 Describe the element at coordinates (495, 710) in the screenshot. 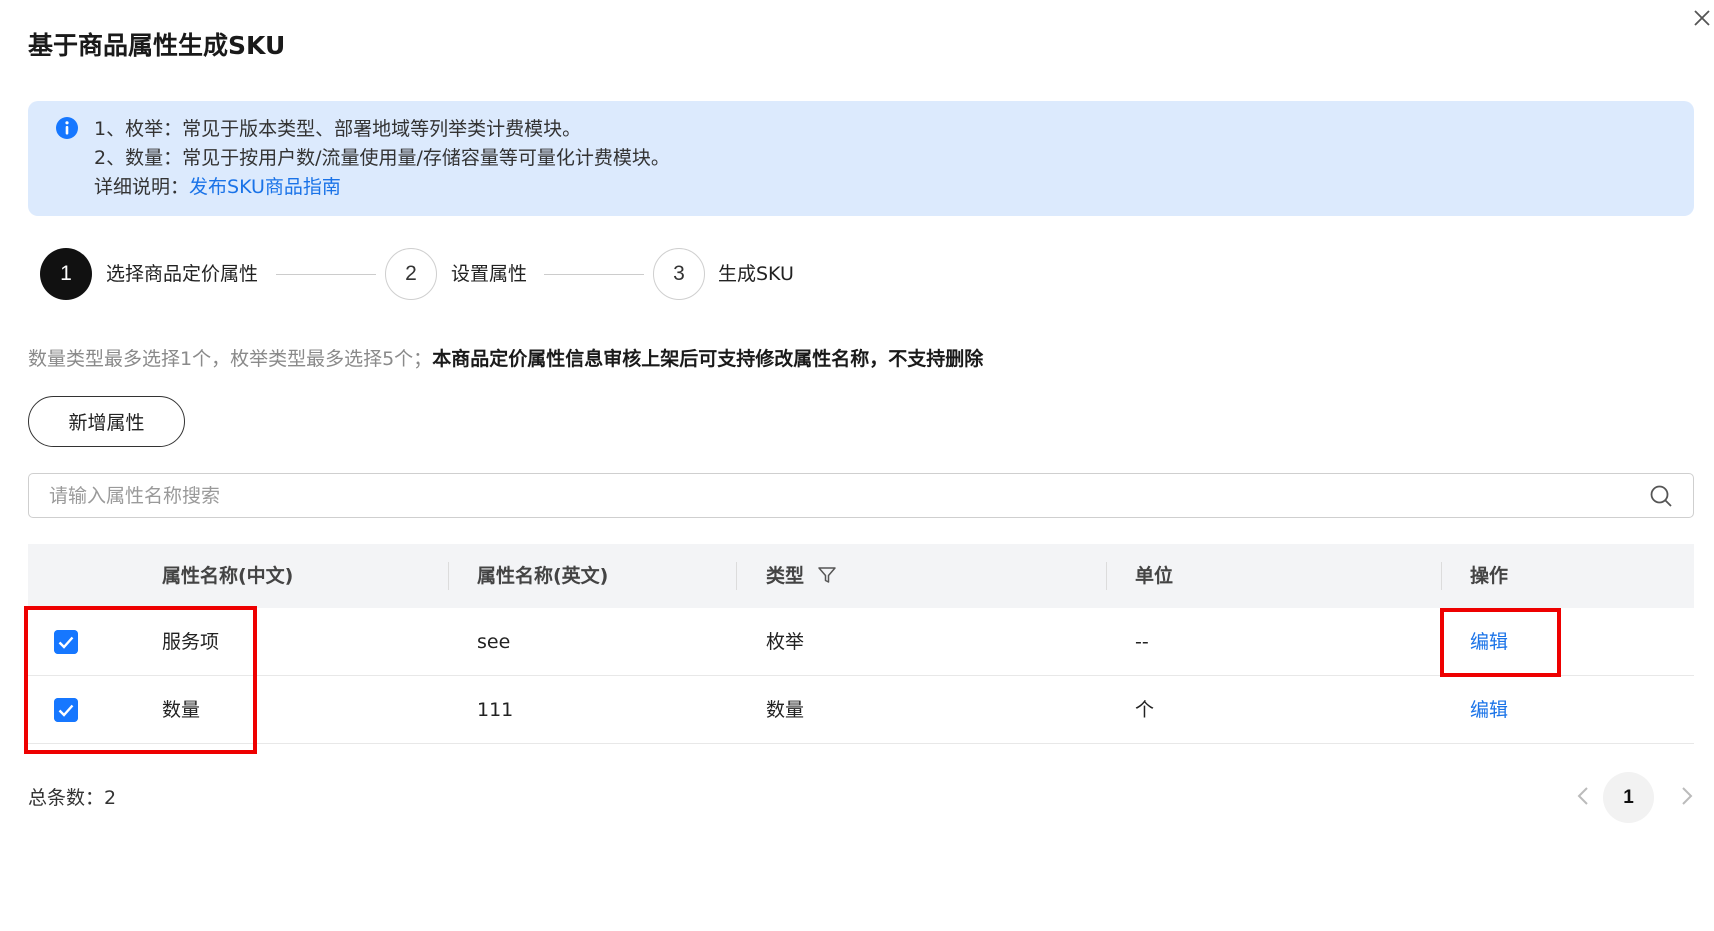

I see `cell-name-en: 111` at that location.